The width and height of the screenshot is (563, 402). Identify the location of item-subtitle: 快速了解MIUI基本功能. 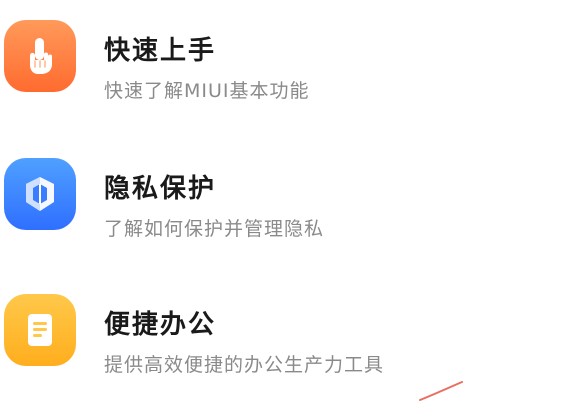
(207, 91).